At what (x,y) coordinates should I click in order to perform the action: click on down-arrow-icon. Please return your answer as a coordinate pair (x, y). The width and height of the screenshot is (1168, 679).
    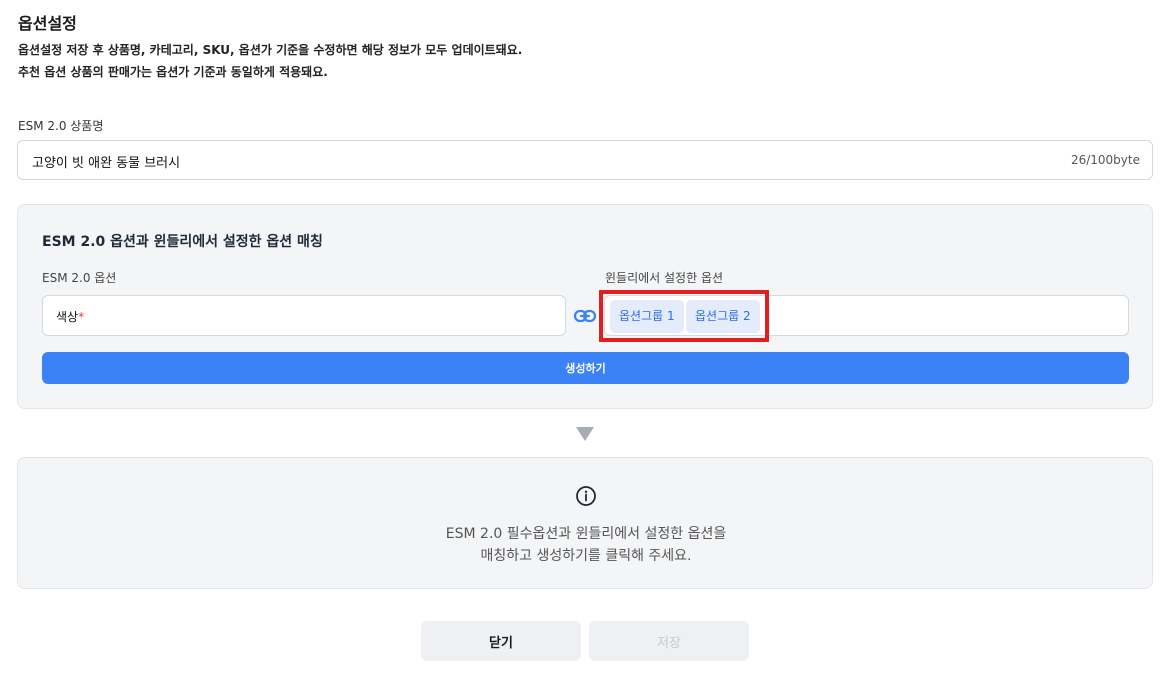
    Looking at the image, I should click on (585, 434).